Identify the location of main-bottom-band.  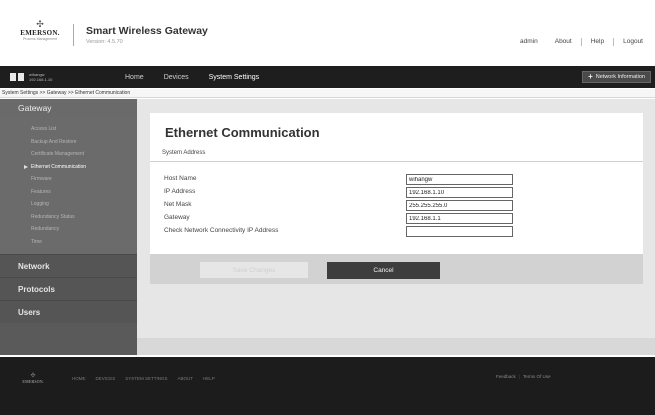
(396, 346).